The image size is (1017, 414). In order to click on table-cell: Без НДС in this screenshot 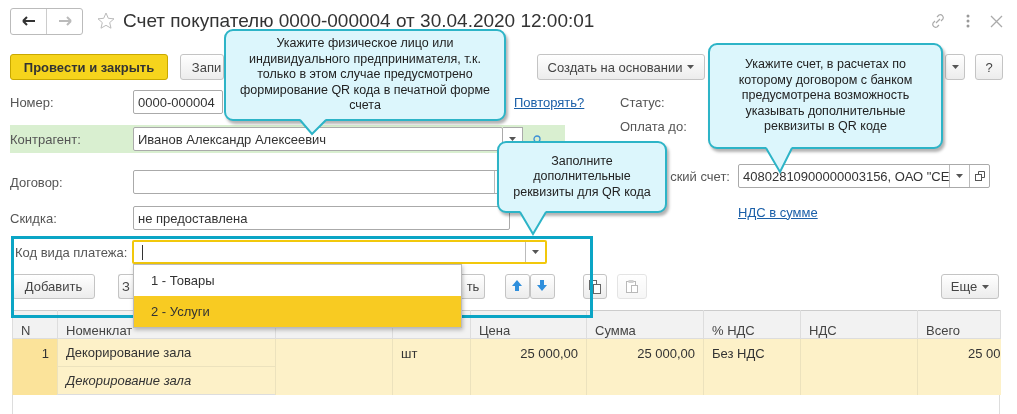, I will do `click(752, 366)`.